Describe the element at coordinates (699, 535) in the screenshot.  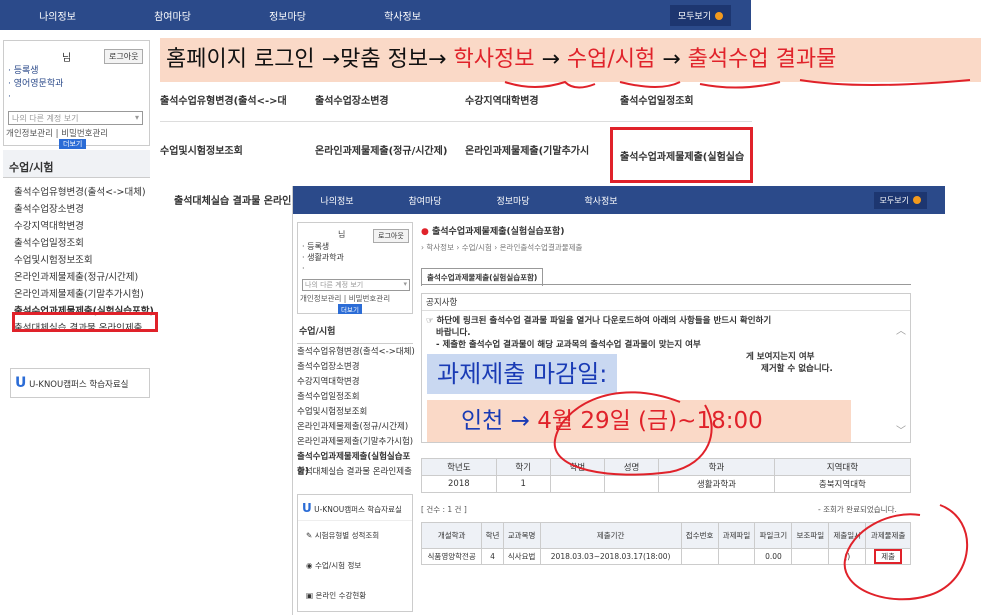
I see `th-receipt: 접수번호` at that location.